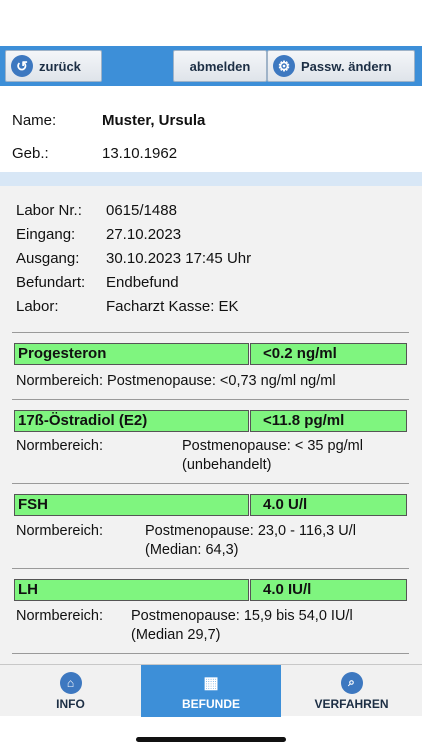 Image resolution: width=422 pixels, height=750 pixels. What do you see at coordinates (179, 258) in the screenshot?
I see `meta-value: 30.10.2023 17:45 Uhr` at bounding box center [179, 258].